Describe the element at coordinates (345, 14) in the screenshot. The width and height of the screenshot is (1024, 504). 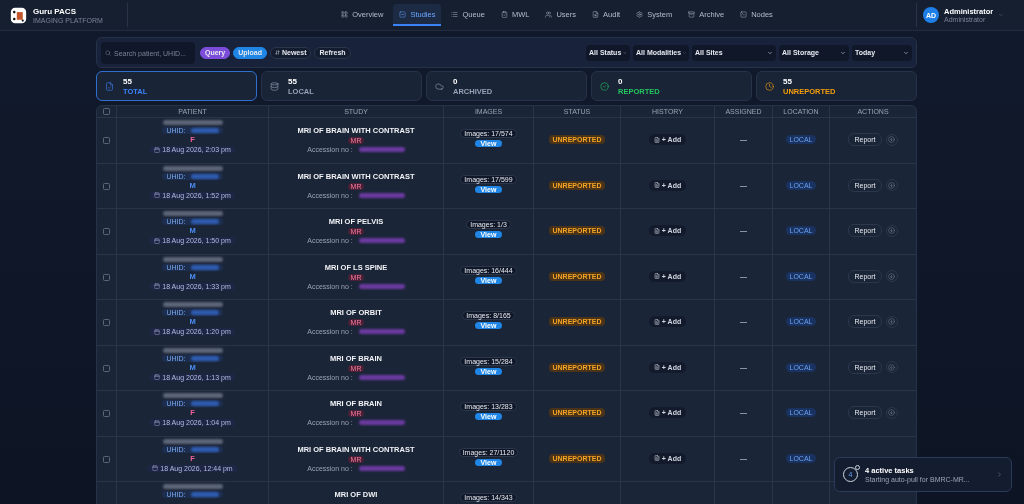
I see `grid-icon` at that location.